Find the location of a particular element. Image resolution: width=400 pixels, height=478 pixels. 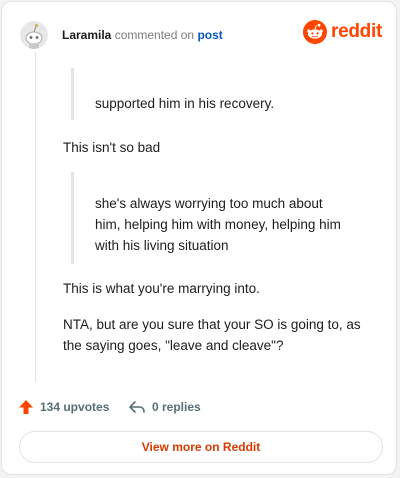

upvote-stat: 134 upvotes is located at coordinates (63, 407).